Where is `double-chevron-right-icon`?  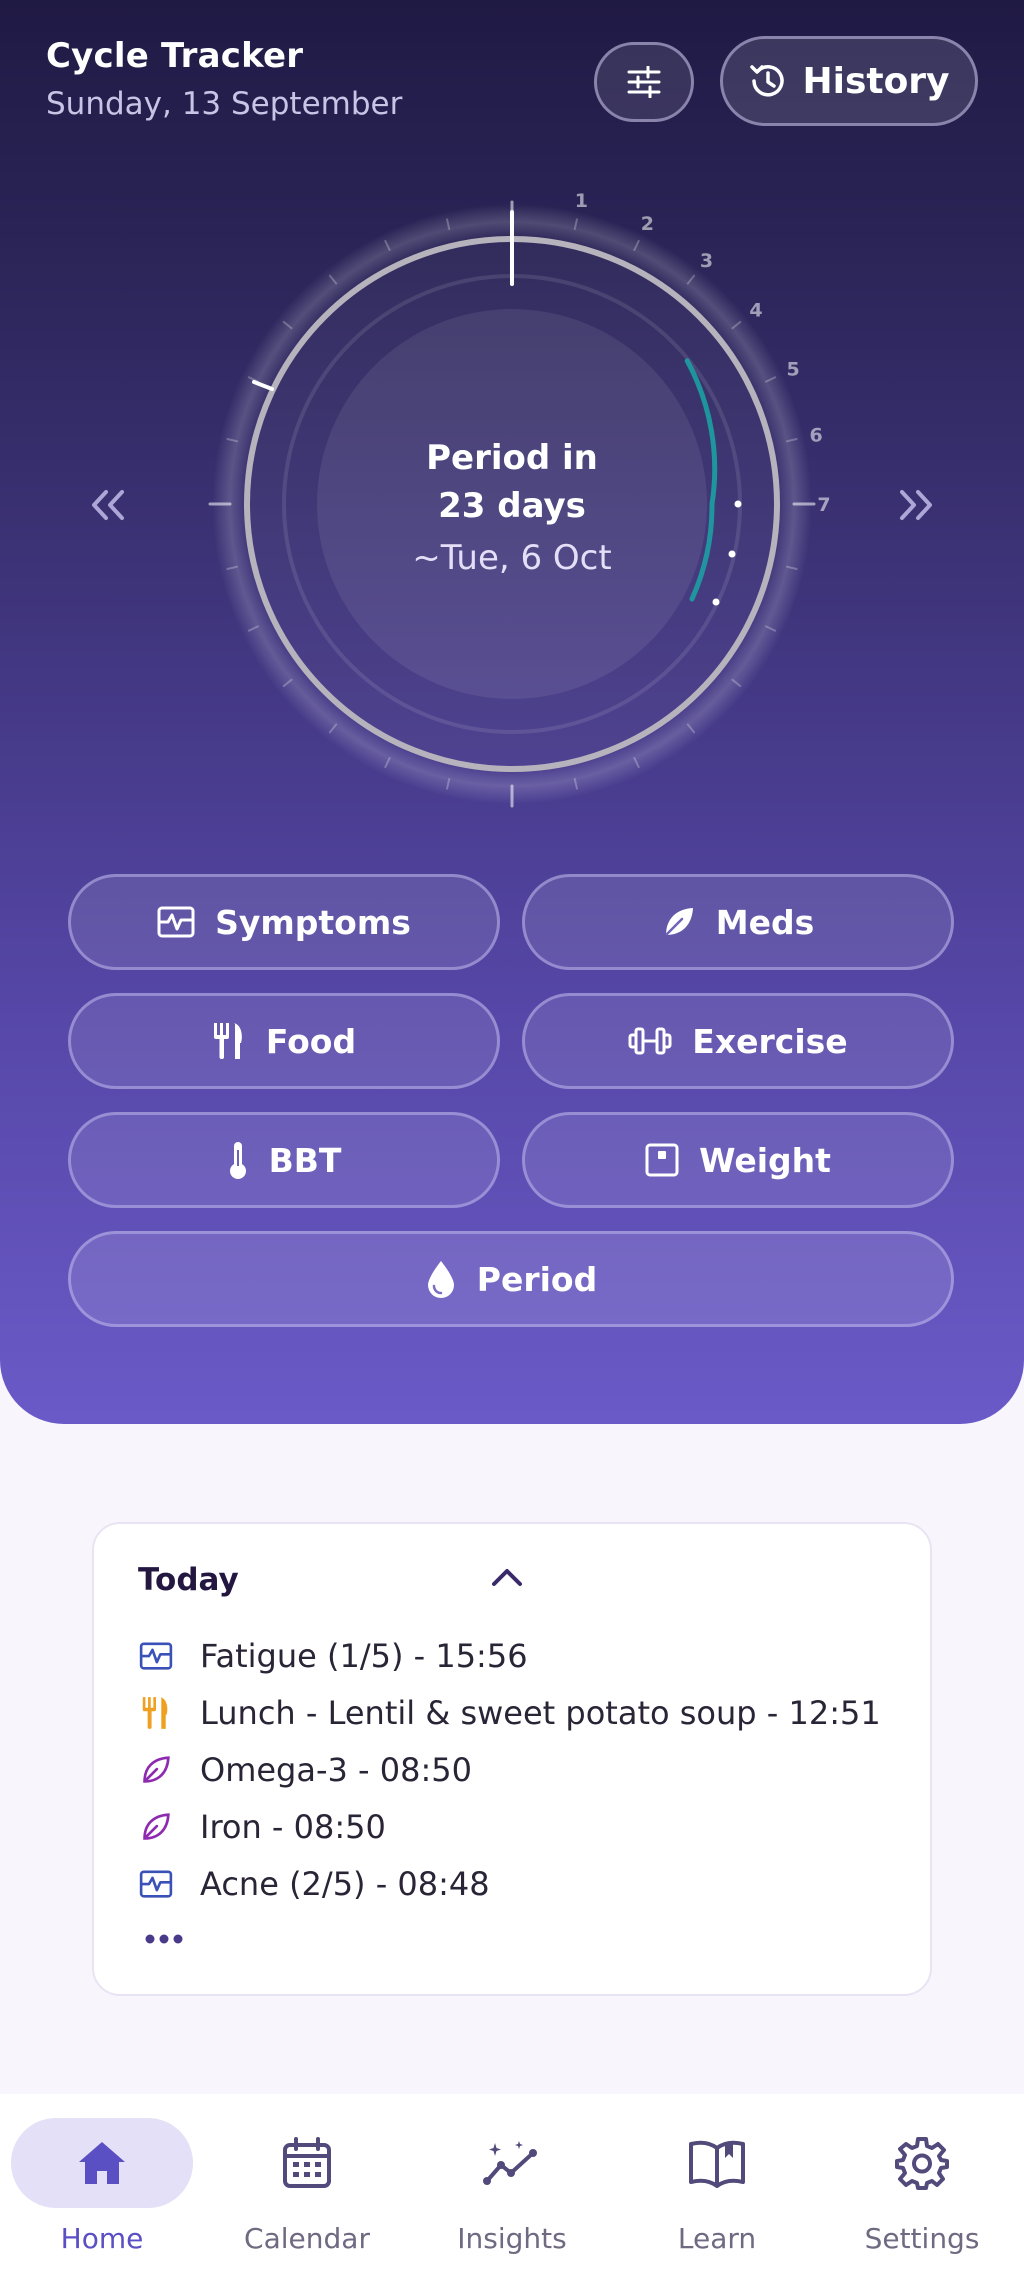 double-chevron-right-icon is located at coordinates (916, 505).